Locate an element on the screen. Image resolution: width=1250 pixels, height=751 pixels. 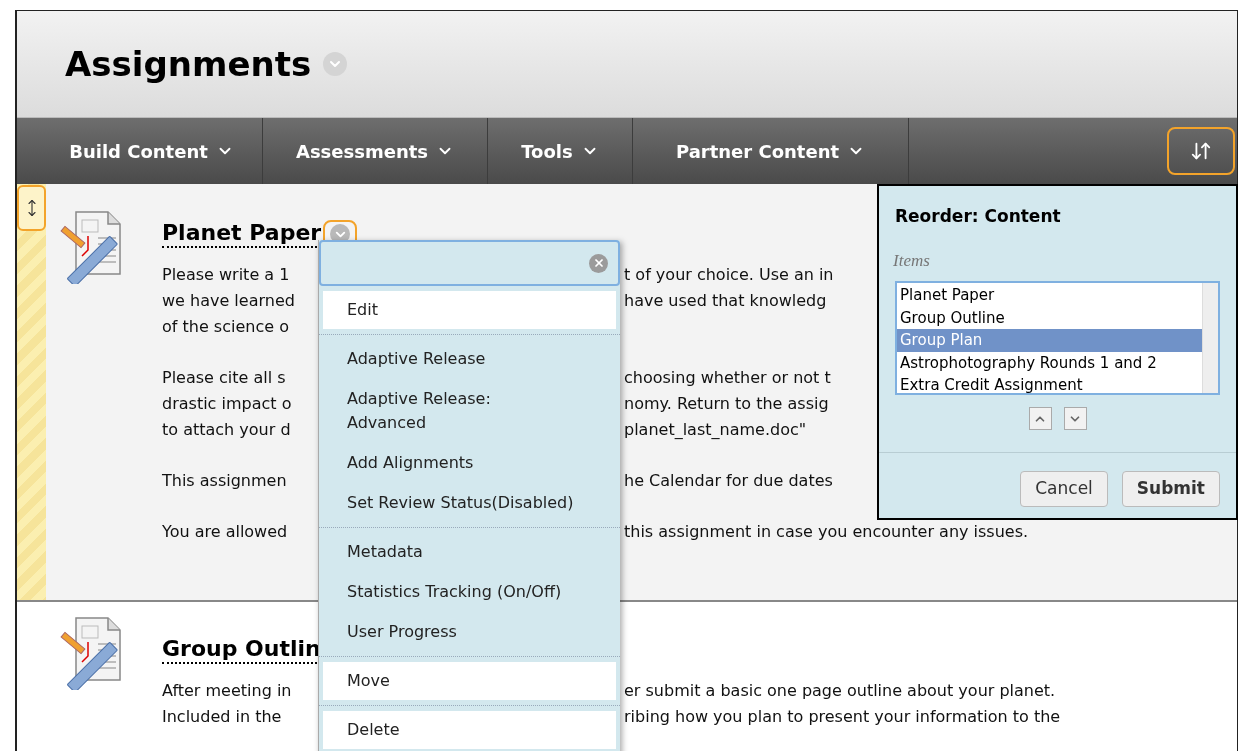
move-down-button is located at coordinates (1075, 418).